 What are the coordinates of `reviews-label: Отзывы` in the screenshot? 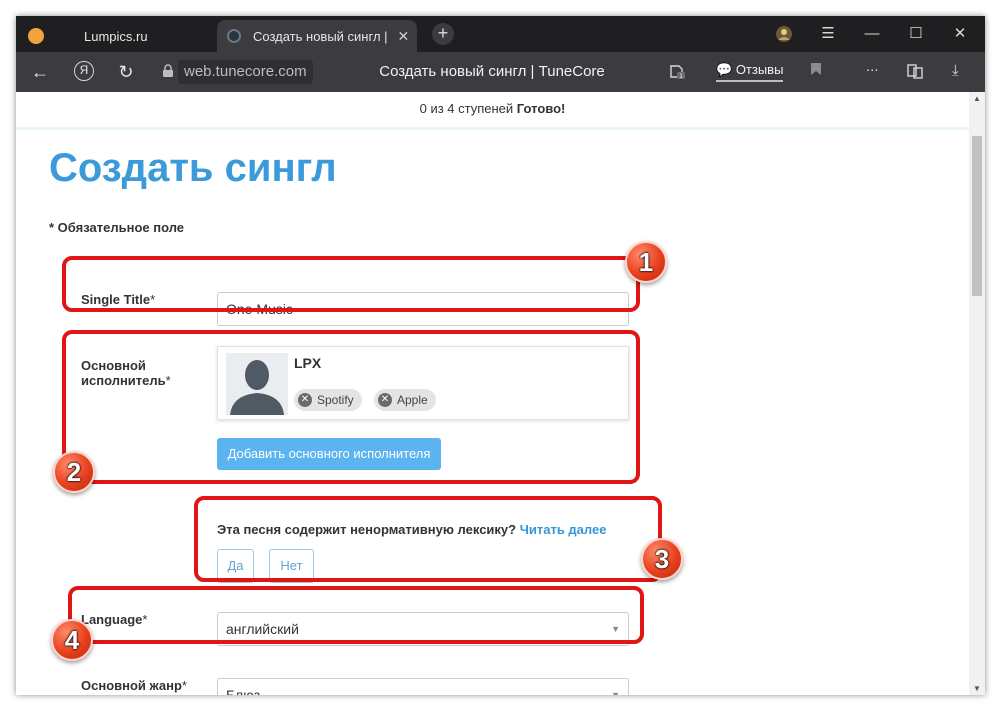 It's located at (759, 69).